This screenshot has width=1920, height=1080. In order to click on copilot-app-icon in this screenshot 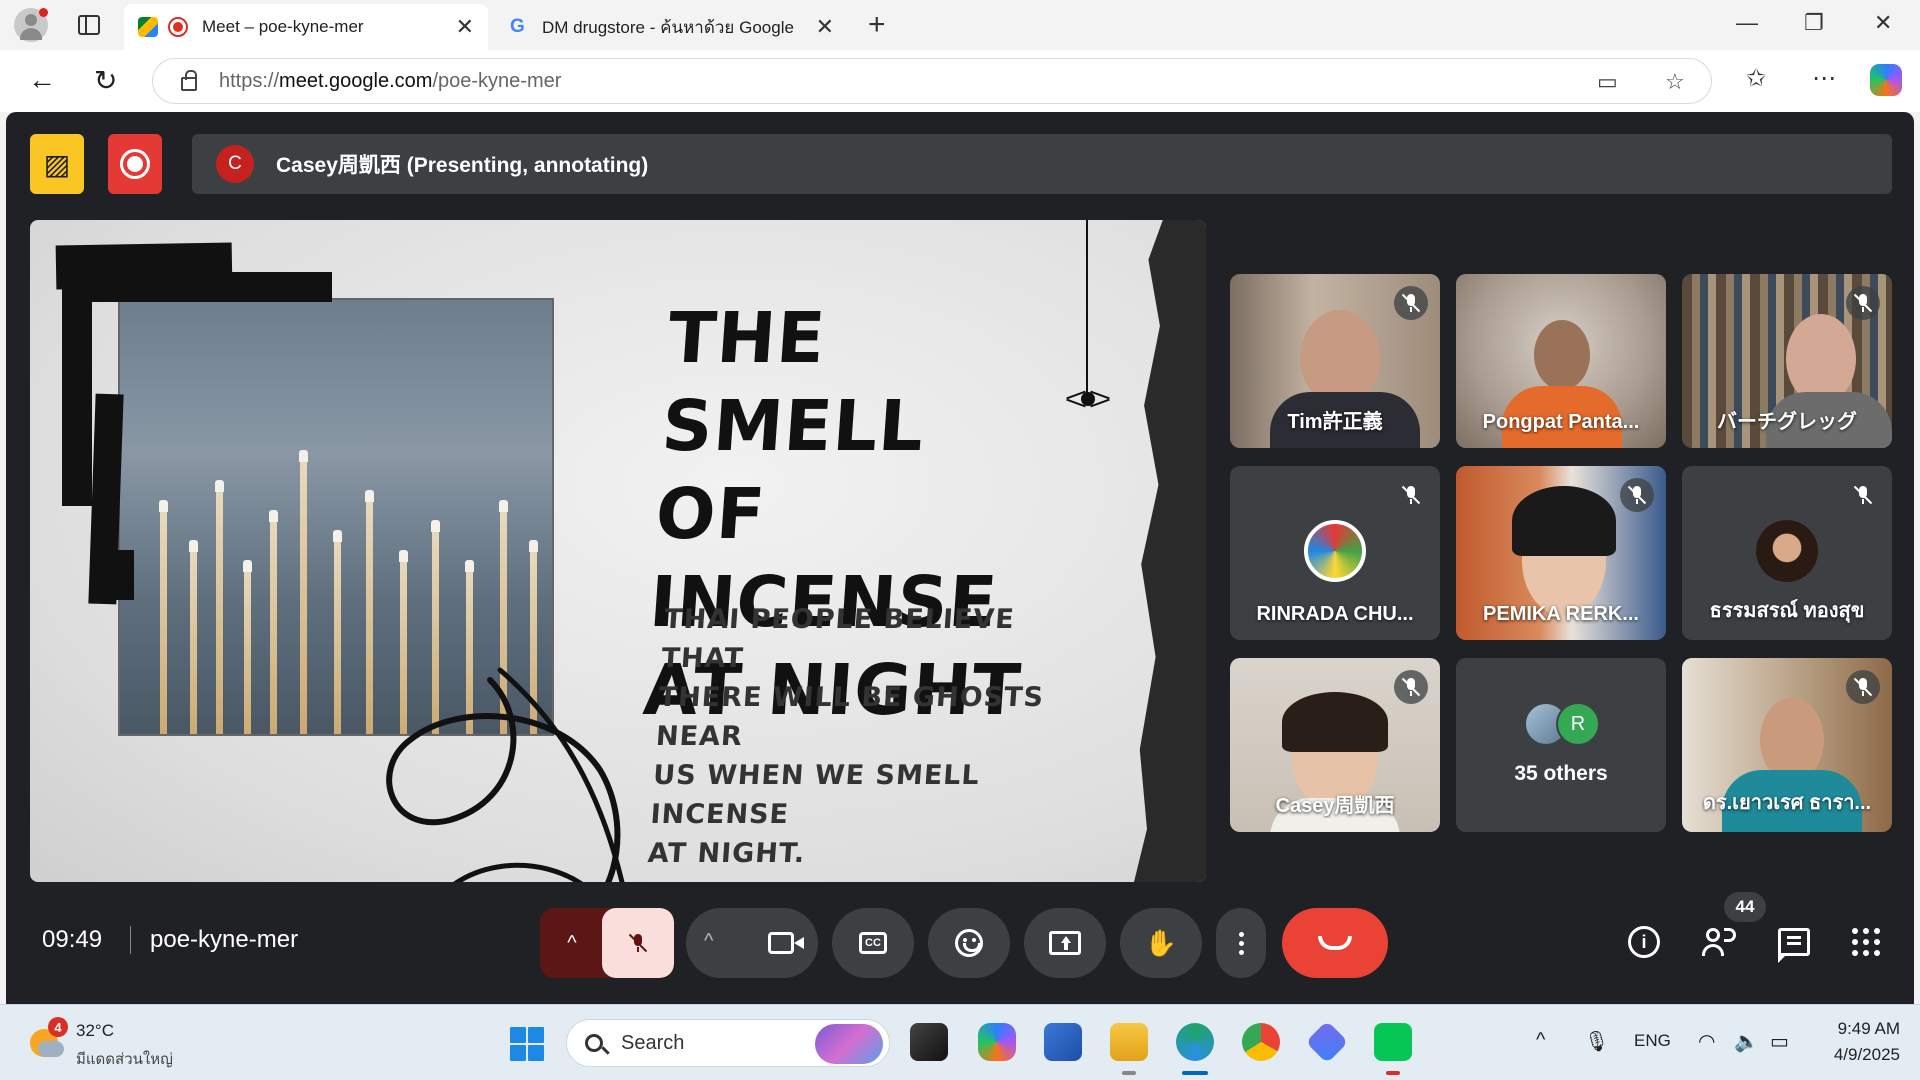, I will do `click(997, 1042)`.